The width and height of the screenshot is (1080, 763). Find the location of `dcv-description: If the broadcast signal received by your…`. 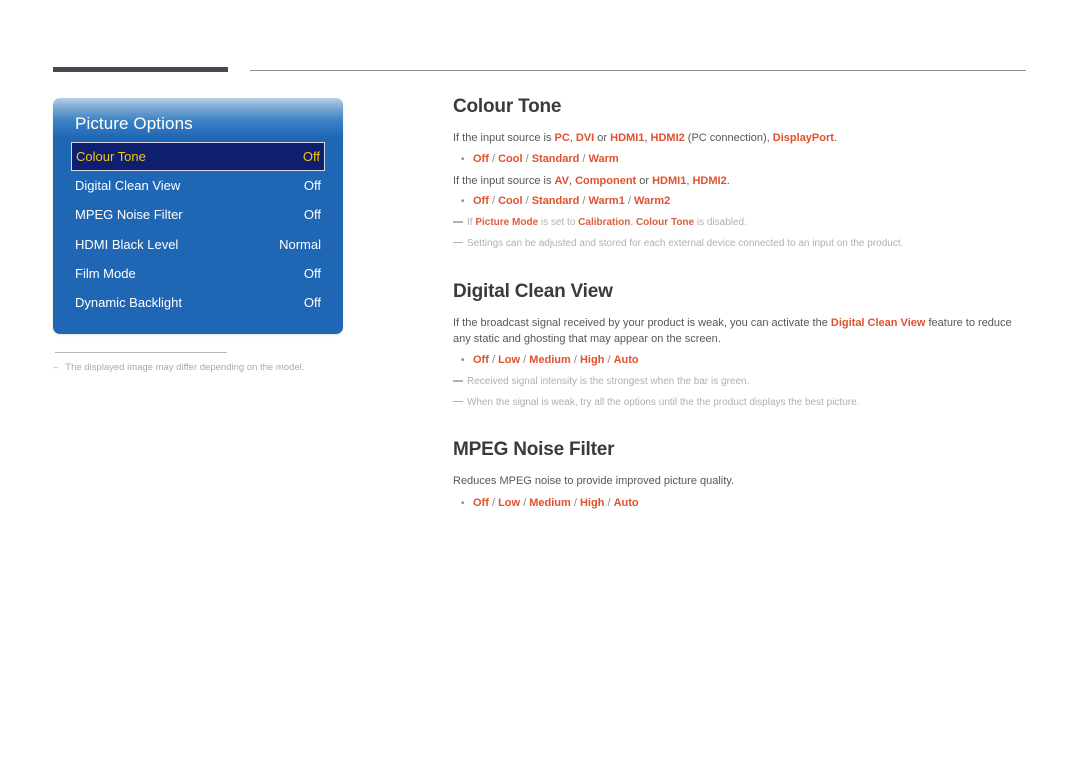

dcv-description: If the broadcast signal received by your… is located at coordinates (740, 331).